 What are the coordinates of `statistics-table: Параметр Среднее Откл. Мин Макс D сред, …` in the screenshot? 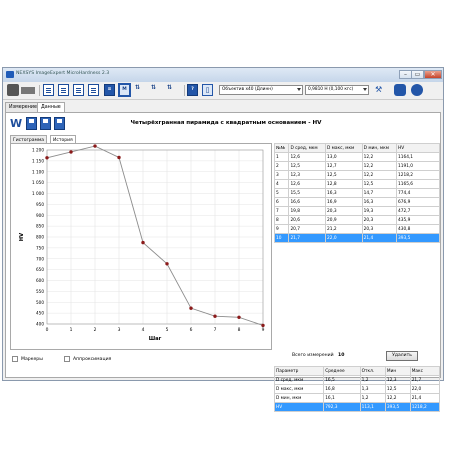 It's located at (357, 389).